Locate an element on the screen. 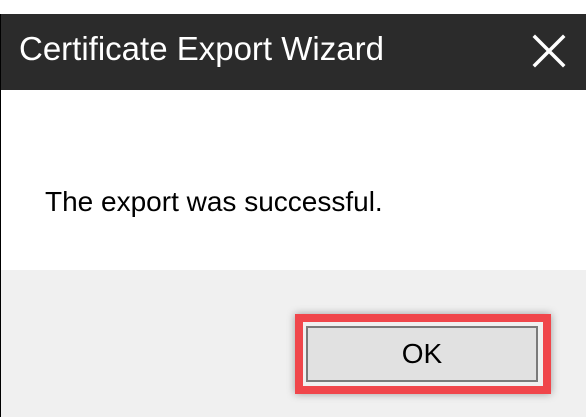 The width and height of the screenshot is (586, 417). background-page-strip is located at coordinates (293, 7).